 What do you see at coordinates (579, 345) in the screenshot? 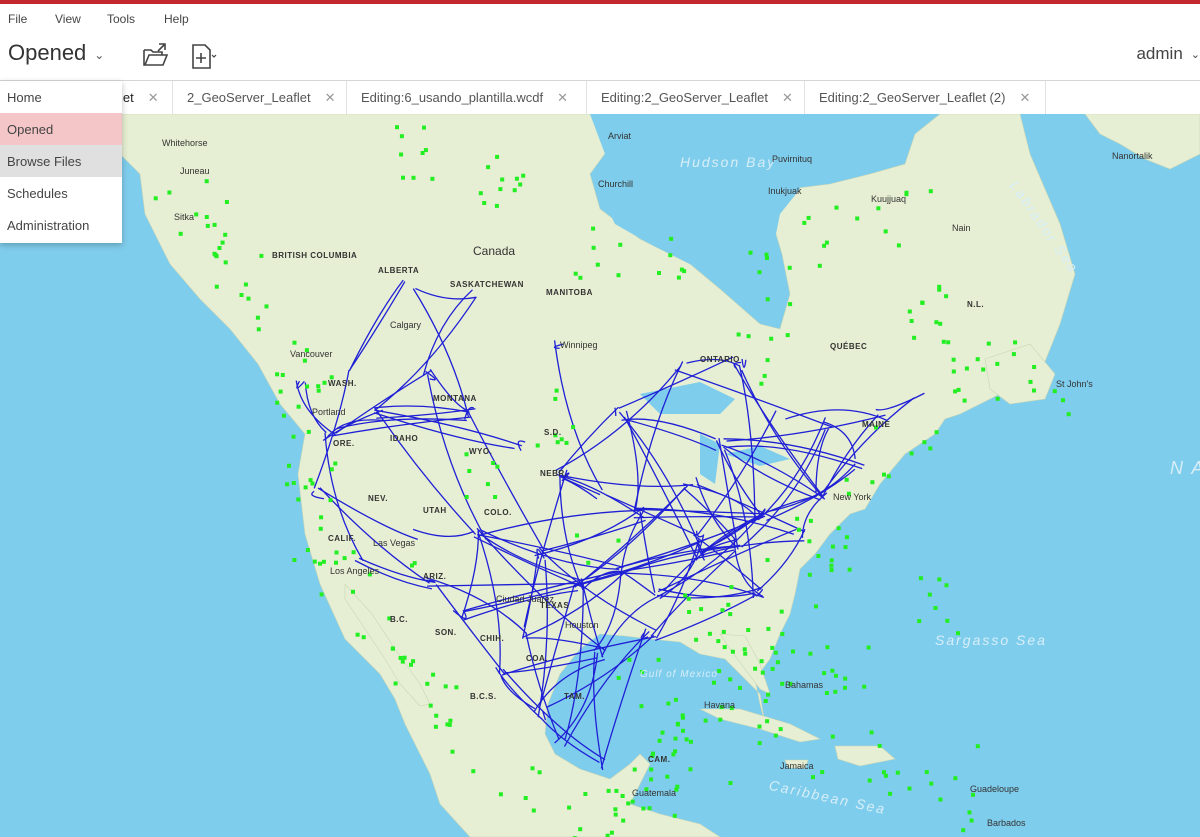
I see `label-winnipeg: Winnipeg` at bounding box center [579, 345].